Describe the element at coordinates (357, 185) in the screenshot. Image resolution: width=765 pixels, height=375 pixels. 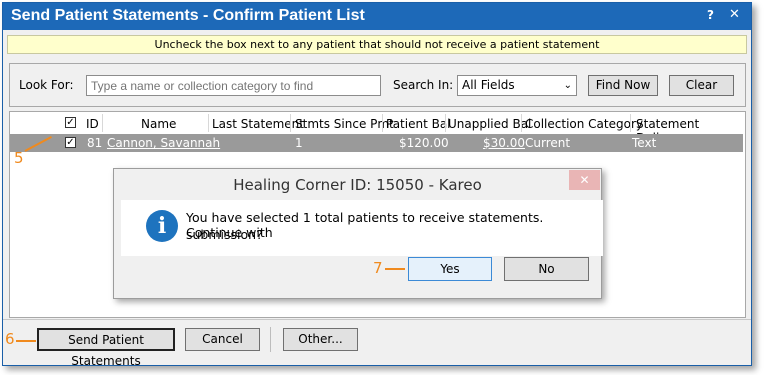
I see `dialog-title: Healing Corner ID: 15050 - Kareo` at that location.